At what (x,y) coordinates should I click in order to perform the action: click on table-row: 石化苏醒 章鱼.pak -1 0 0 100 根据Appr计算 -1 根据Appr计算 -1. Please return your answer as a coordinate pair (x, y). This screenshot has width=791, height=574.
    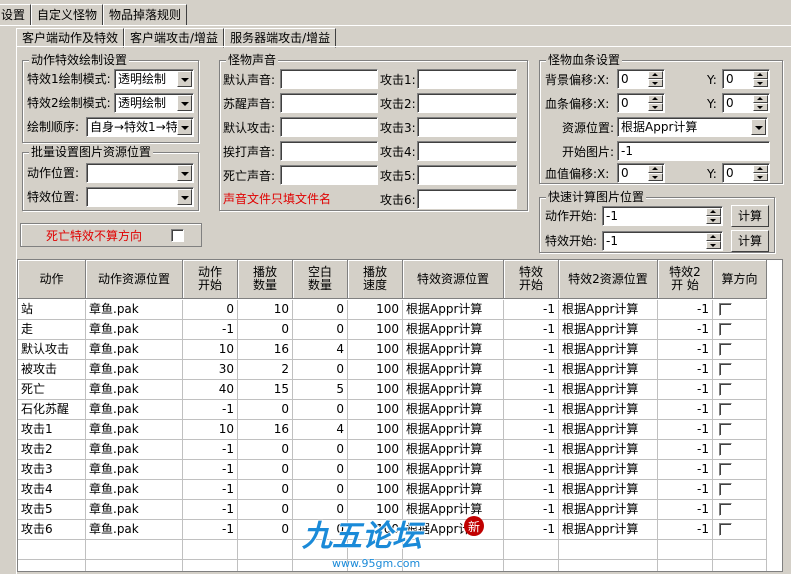
    Looking at the image, I should click on (392, 410).